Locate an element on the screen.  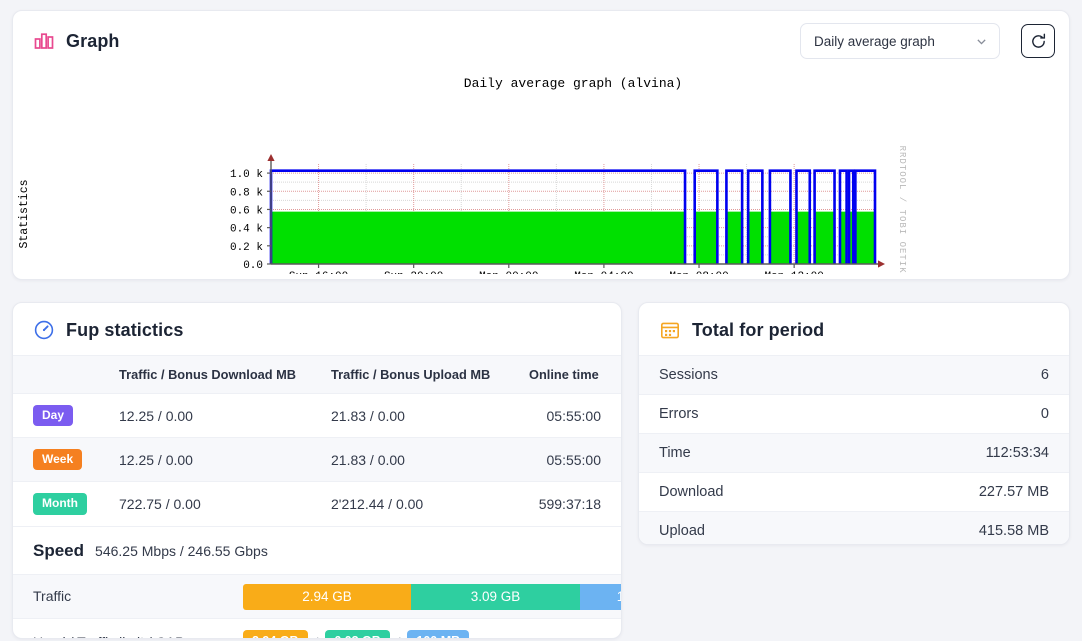
cap-pill: 100 MB is located at coordinates (438, 634).